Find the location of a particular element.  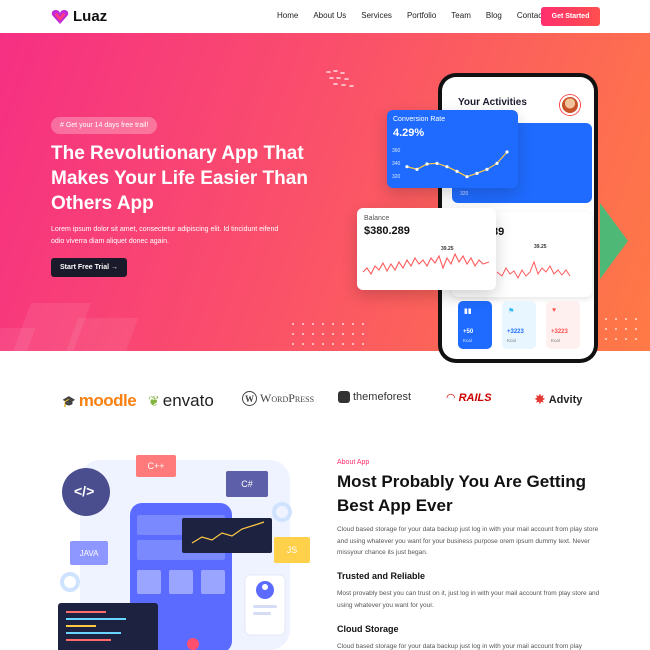

kcal-tile: ⚑ +3223 Kcal is located at coordinates (519, 325).